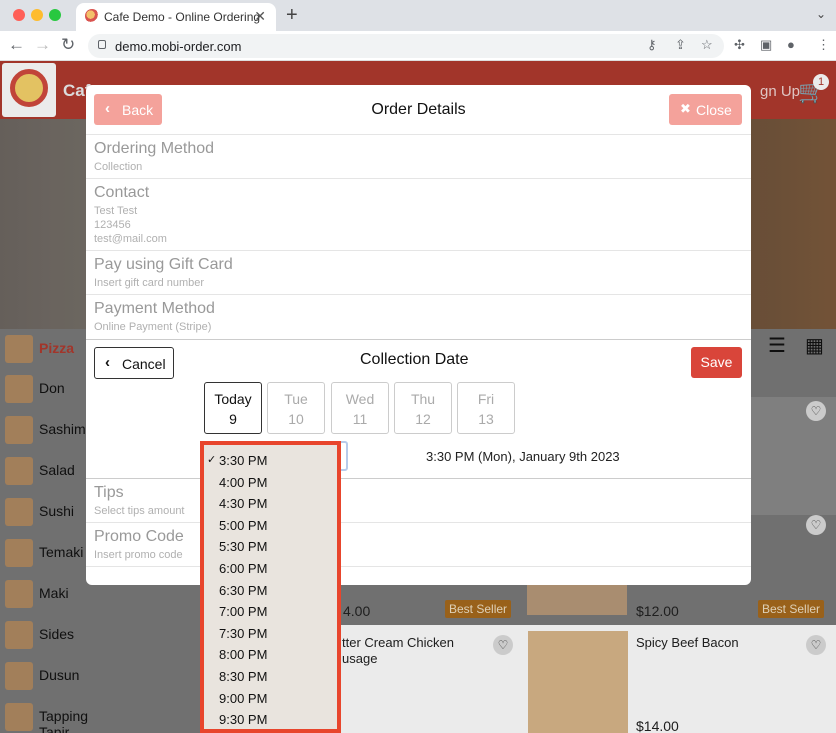  I want to click on back-arrow-icon: ←, so click(16, 45).